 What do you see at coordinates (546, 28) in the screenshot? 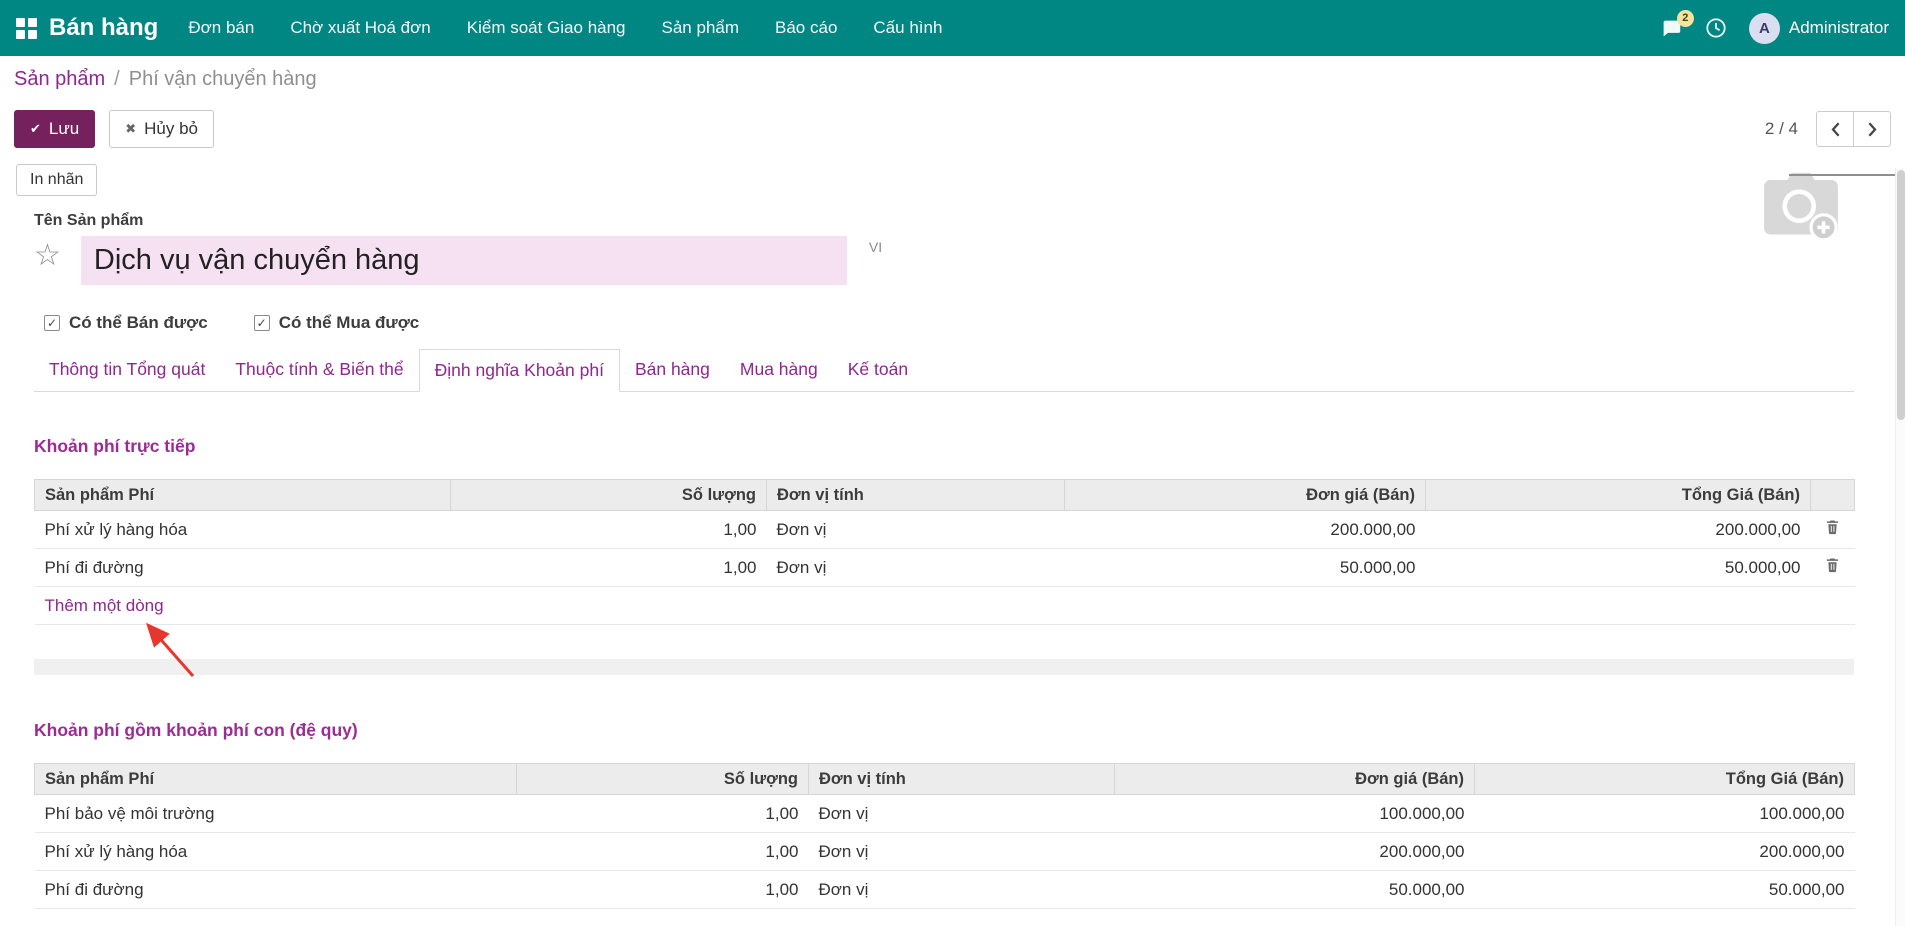
I see `nav-item-kiem-soat-giao-hang: Kiểm soát Giao hàng` at bounding box center [546, 28].